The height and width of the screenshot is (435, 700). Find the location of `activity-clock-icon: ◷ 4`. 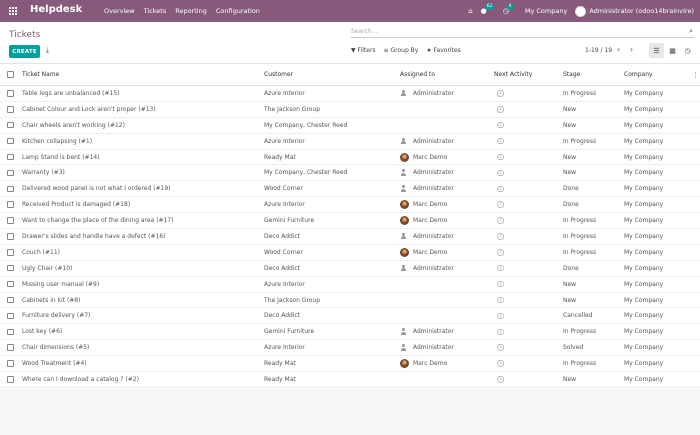

activity-clock-icon: ◷ 4 is located at coordinates (508, 9).